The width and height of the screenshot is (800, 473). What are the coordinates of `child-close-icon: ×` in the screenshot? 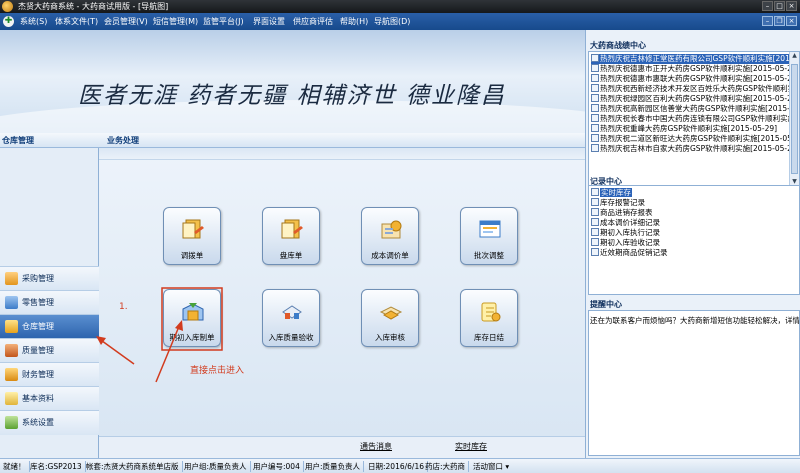 It's located at (791, 21).